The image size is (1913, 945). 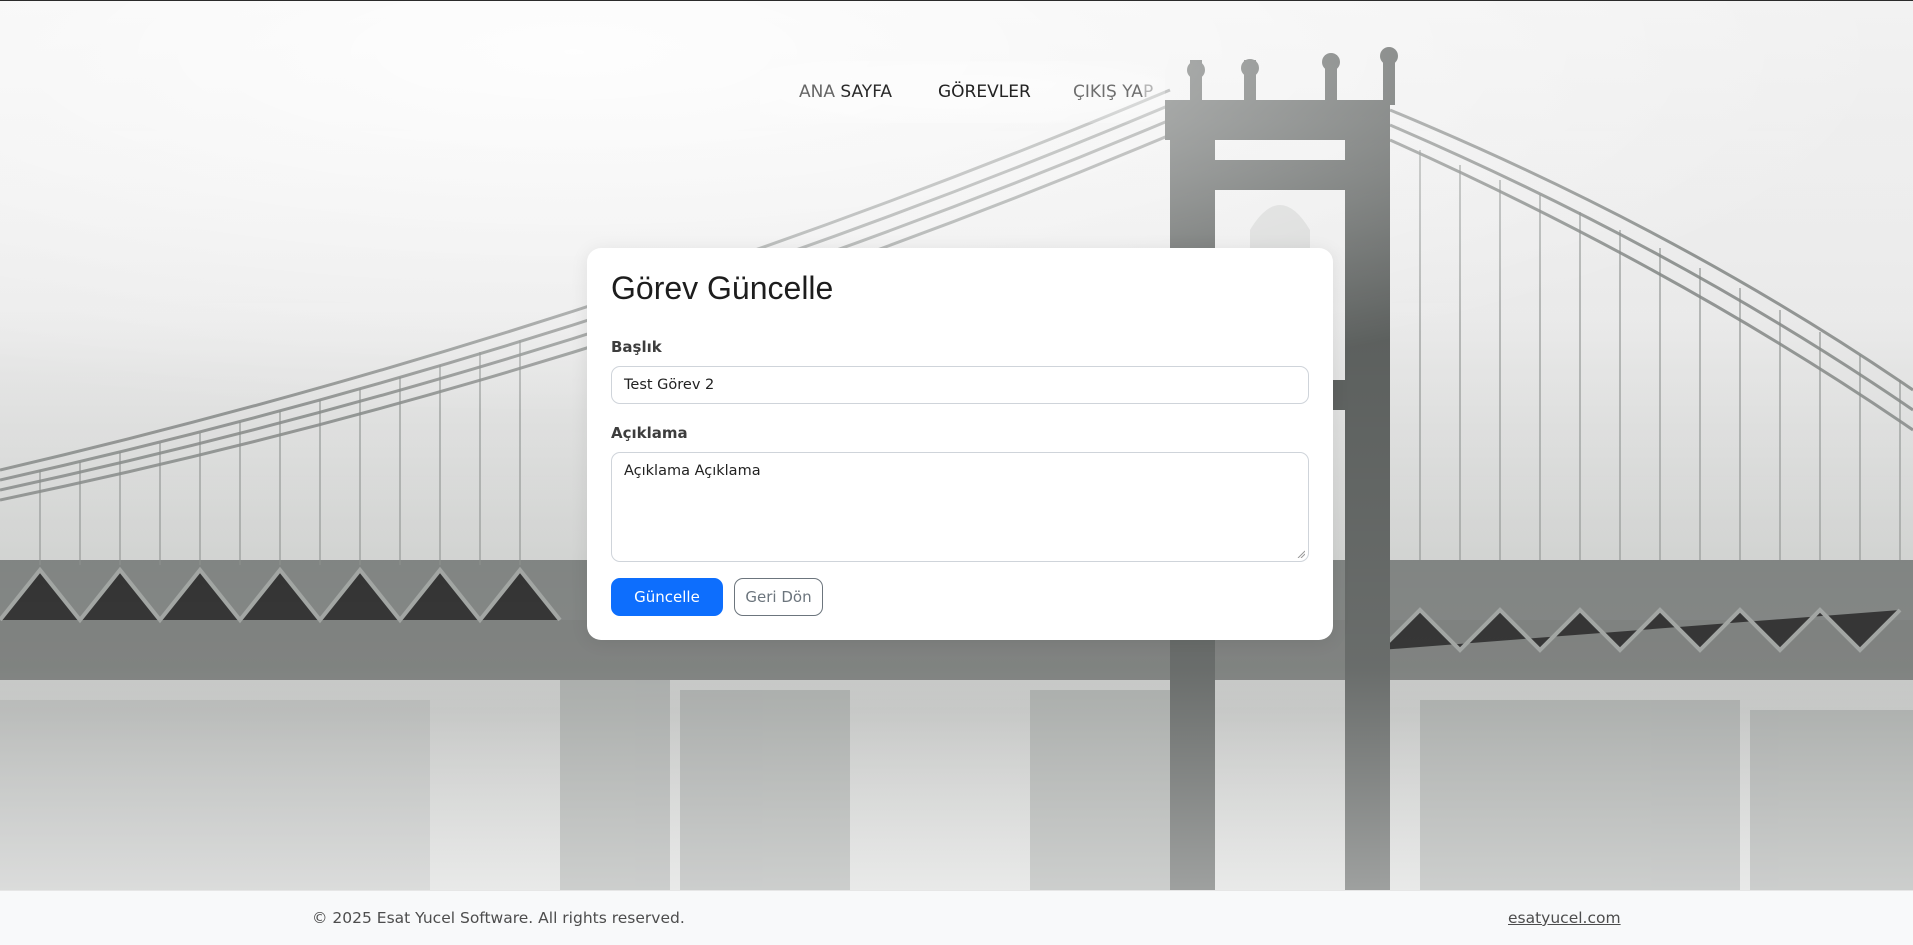 I want to click on top-border, so click(x=956, y=0).